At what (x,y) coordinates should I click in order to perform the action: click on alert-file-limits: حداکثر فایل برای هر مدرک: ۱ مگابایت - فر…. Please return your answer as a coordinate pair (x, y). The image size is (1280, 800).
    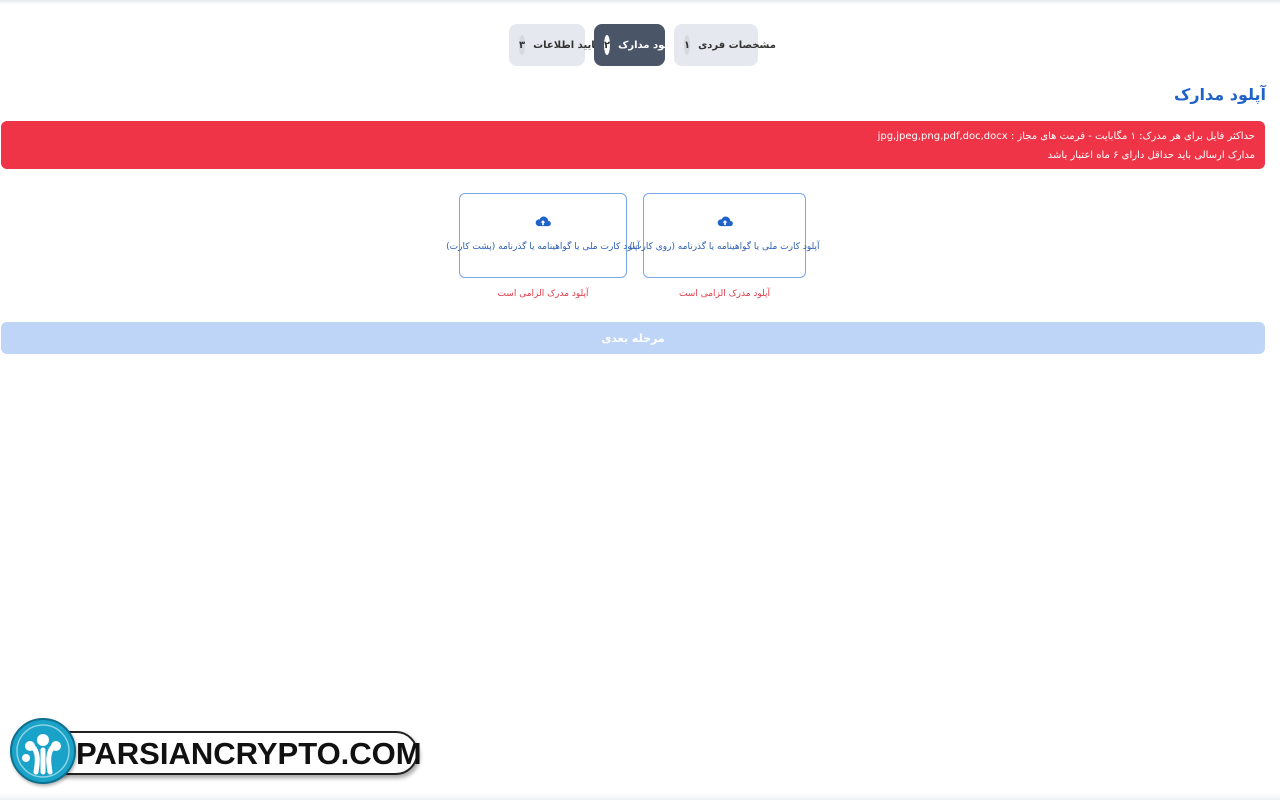
    Looking at the image, I should click on (1066, 136).